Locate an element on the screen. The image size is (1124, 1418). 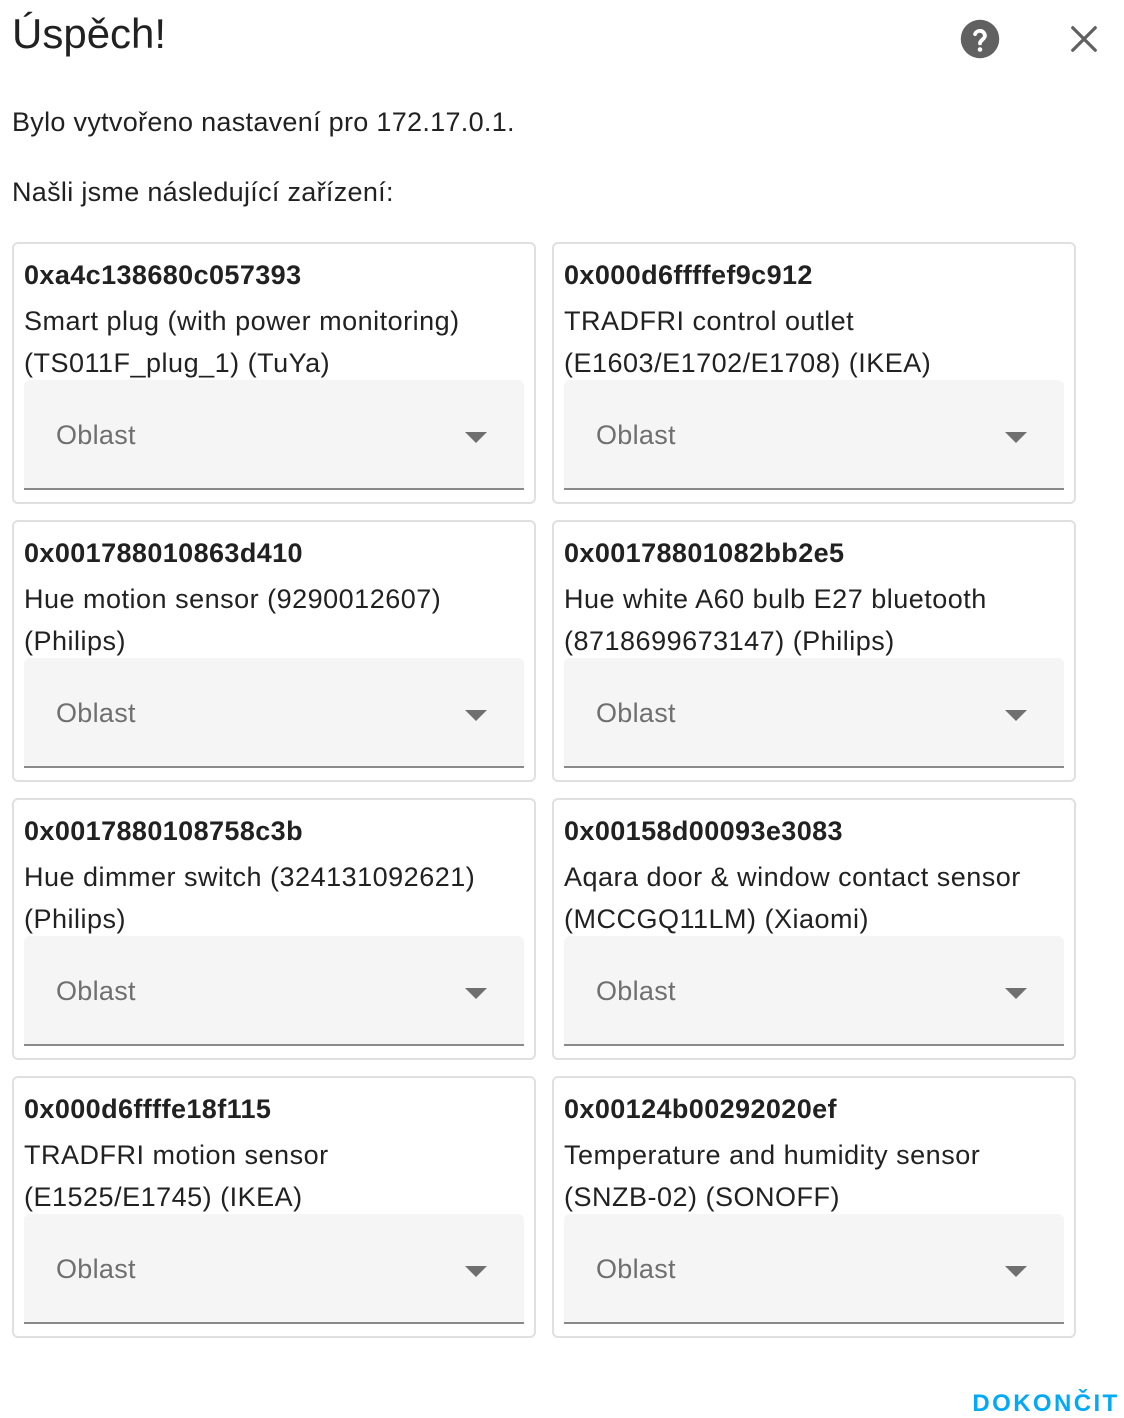
help-button is located at coordinates (980, 39).